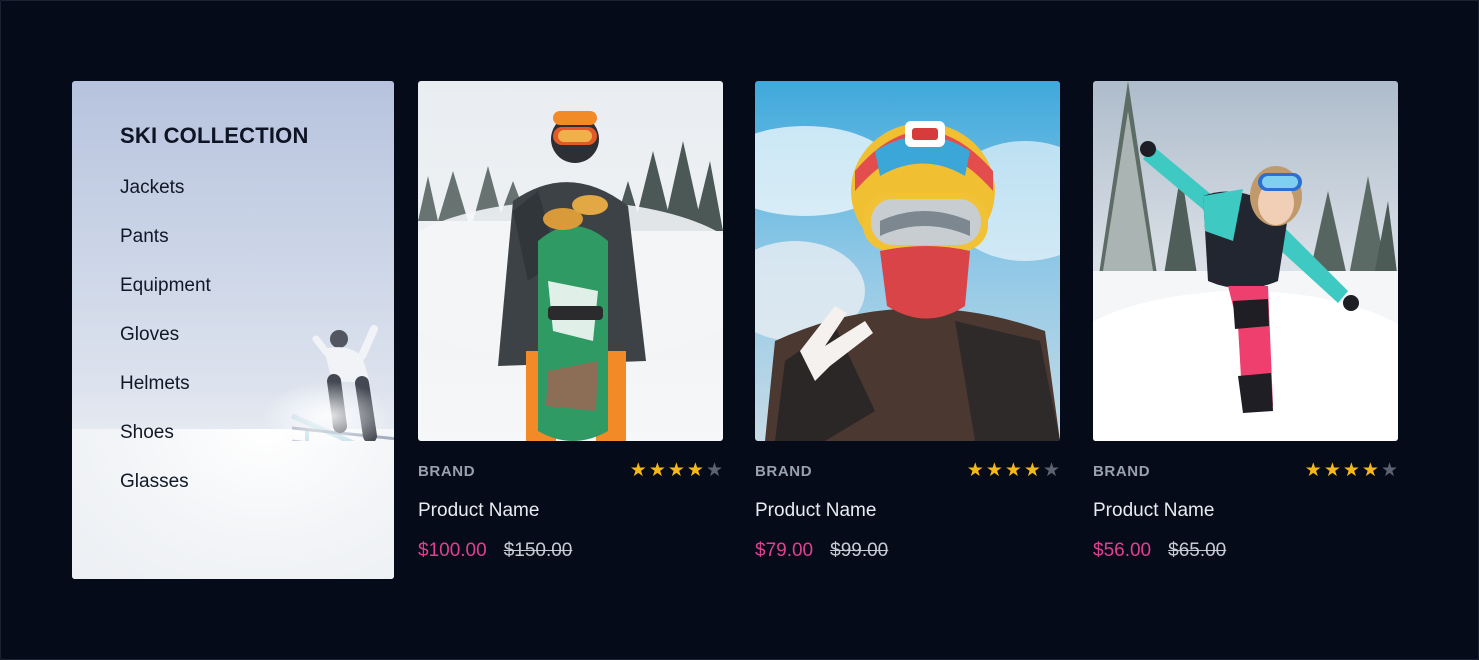 The height and width of the screenshot is (660, 1479). Describe the element at coordinates (1159, 551) in the screenshot. I see `product-prices: $56.00 $65.00` at that location.